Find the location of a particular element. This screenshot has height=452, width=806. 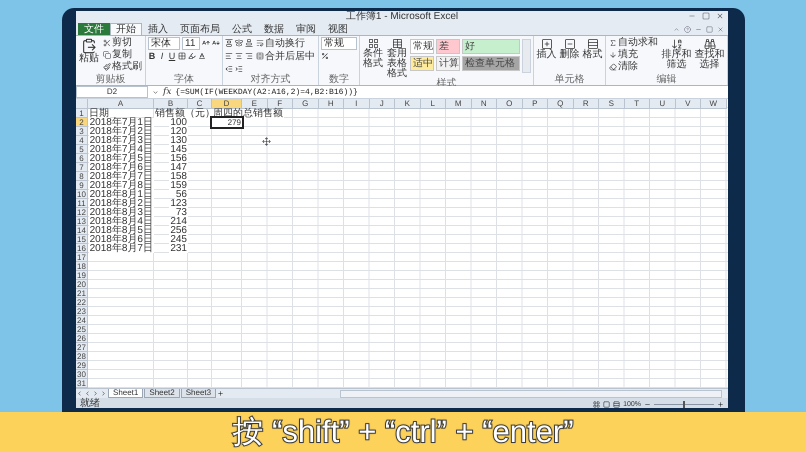

column-header: W is located at coordinates (713, 104).